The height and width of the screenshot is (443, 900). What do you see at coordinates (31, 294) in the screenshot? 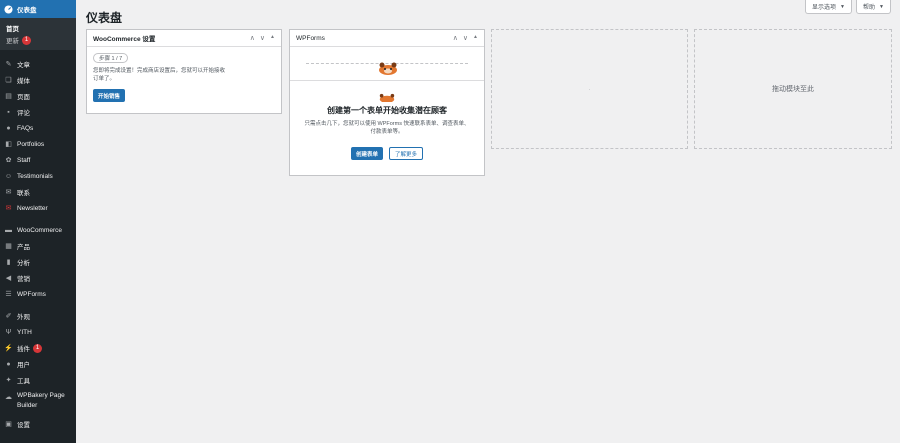
I see `menu-wpforms-label: WPForms` at bounding box center [31, 294].